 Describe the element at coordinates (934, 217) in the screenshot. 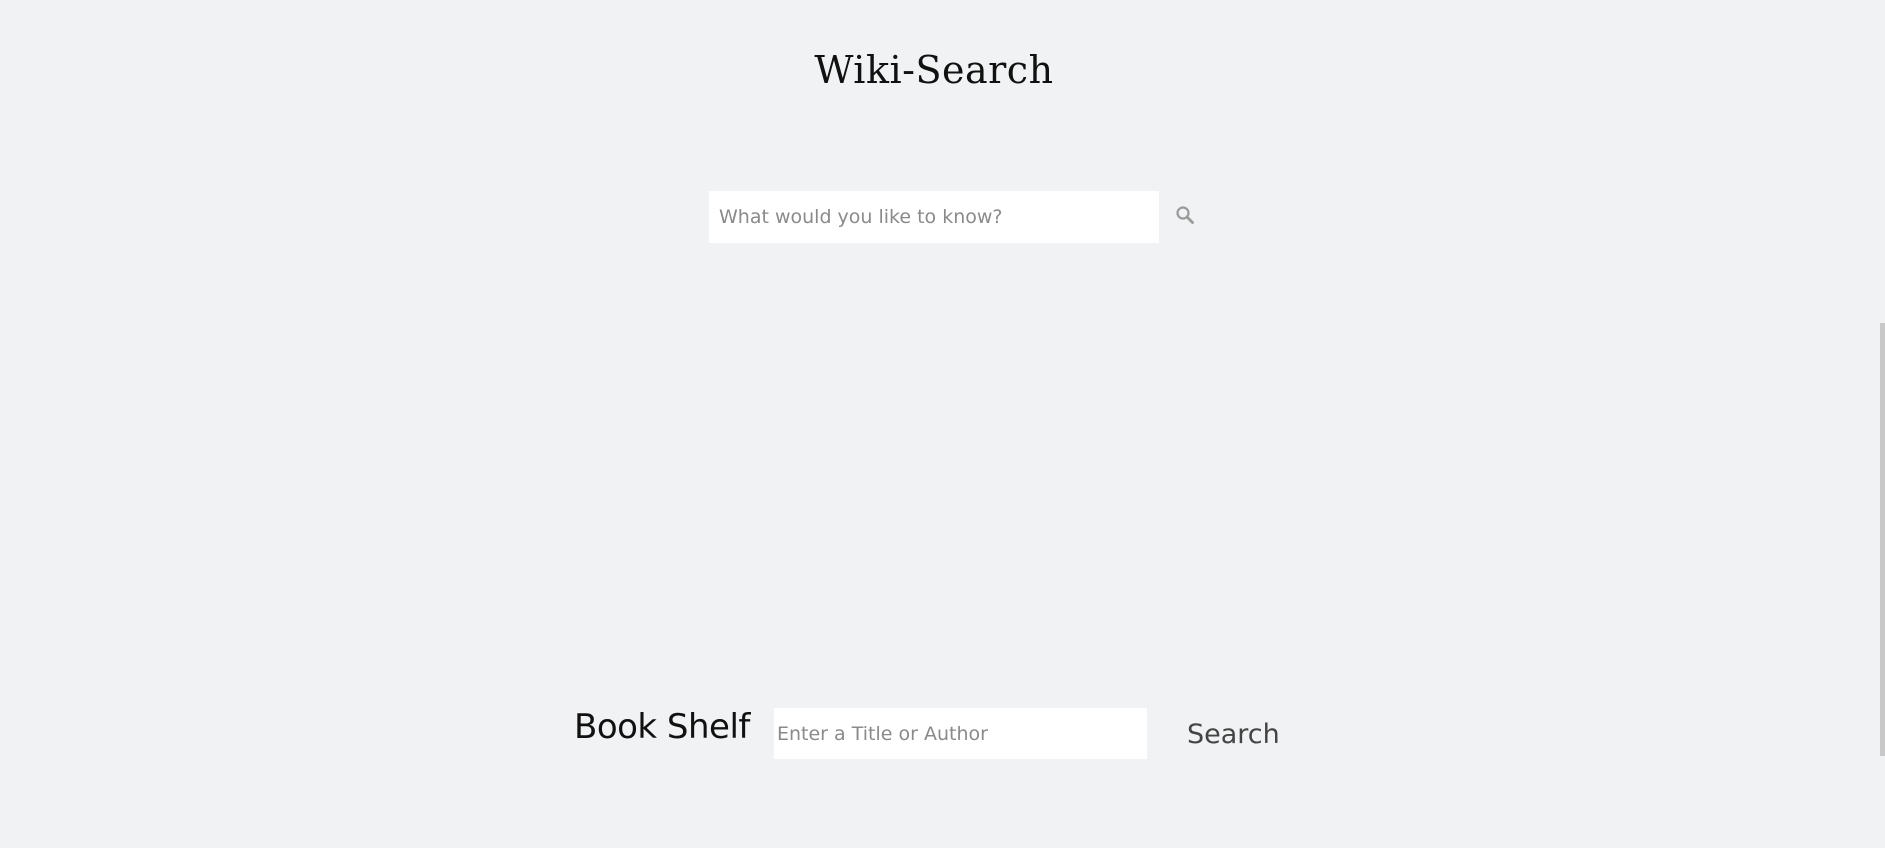

I see `wiki-search-input` at that location.